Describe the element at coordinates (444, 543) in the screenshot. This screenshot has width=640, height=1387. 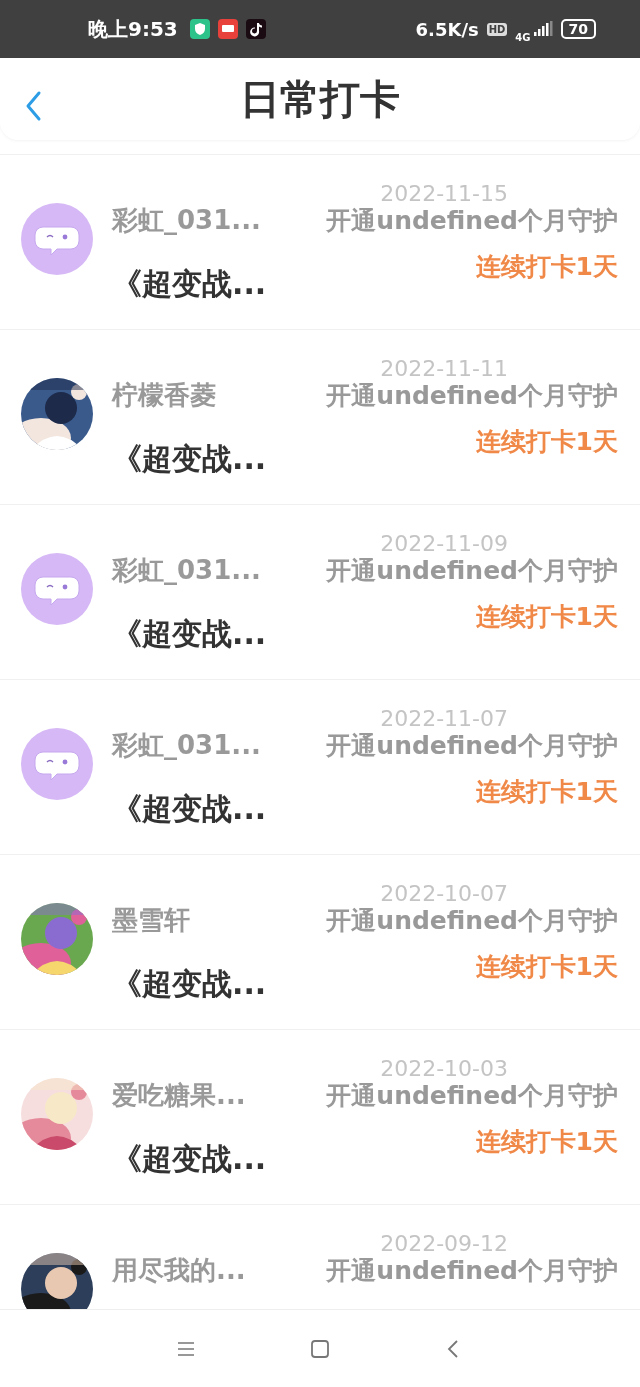
I see `date-text: 2022-11-09` at that location.